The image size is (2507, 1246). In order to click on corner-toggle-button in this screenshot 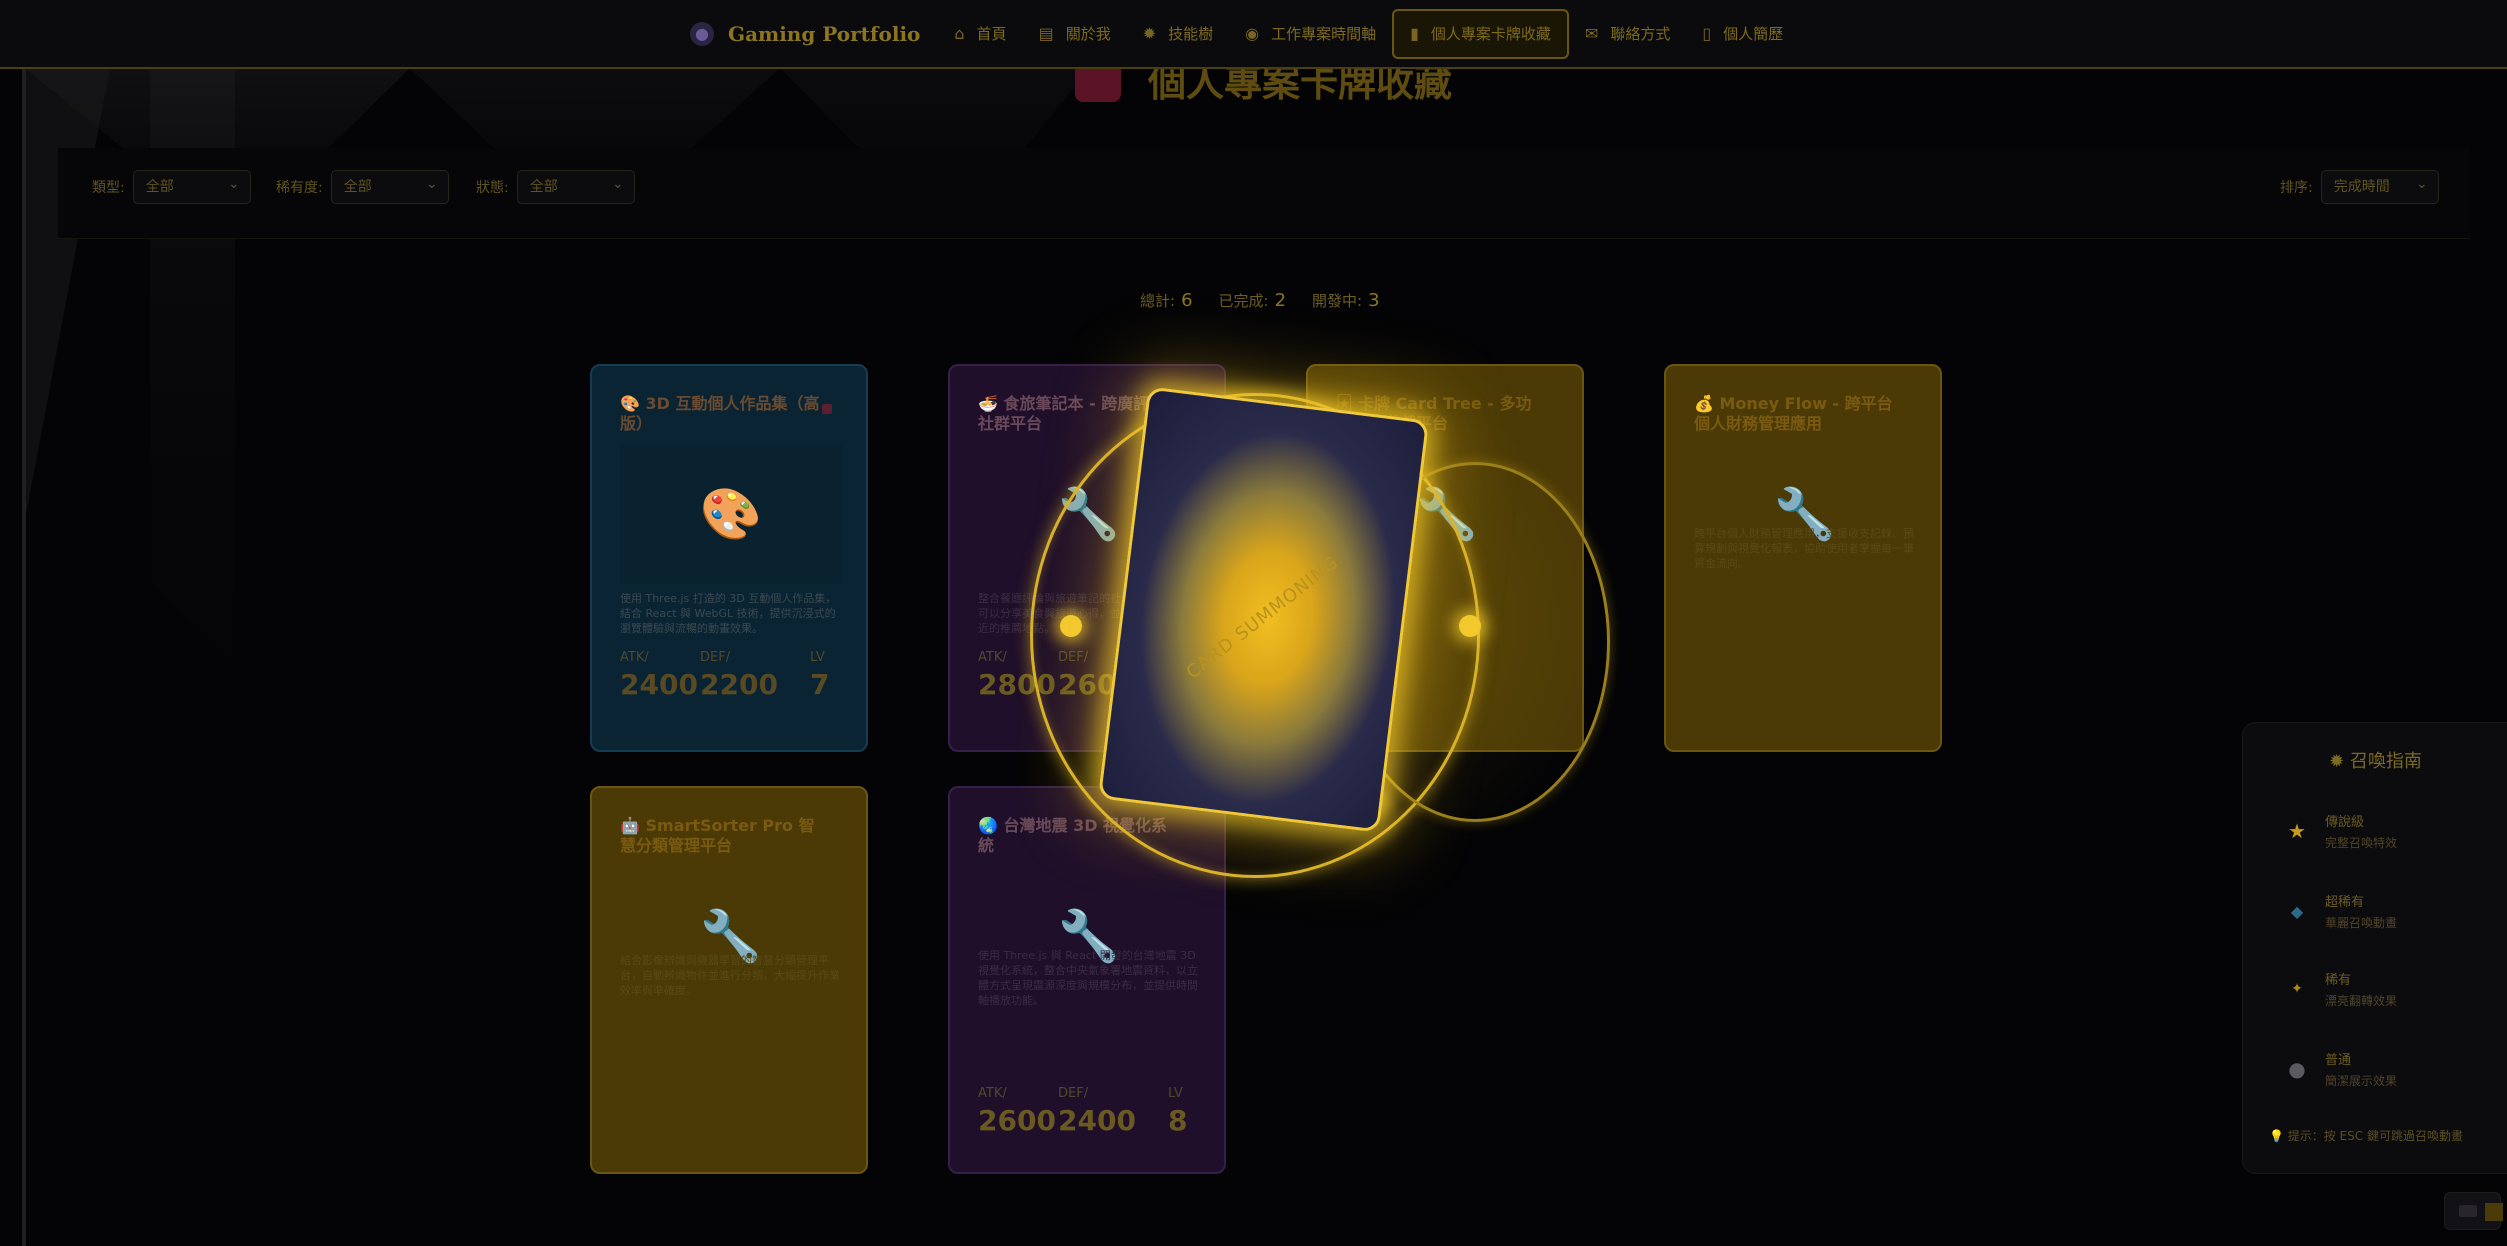, I will do `click(2473, 1211)`.